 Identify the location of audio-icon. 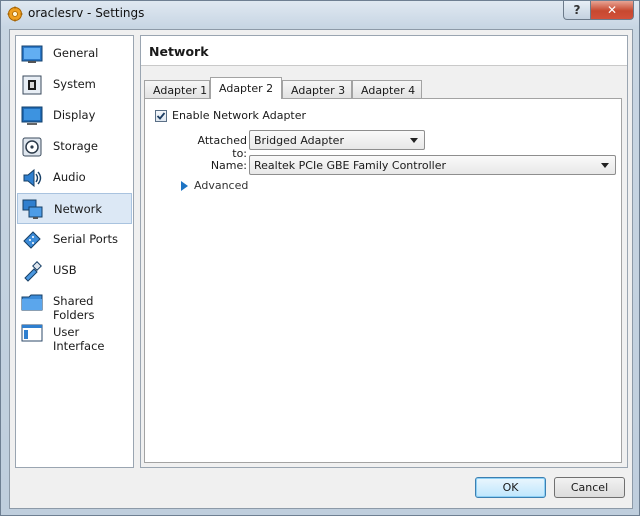
(32, 178).